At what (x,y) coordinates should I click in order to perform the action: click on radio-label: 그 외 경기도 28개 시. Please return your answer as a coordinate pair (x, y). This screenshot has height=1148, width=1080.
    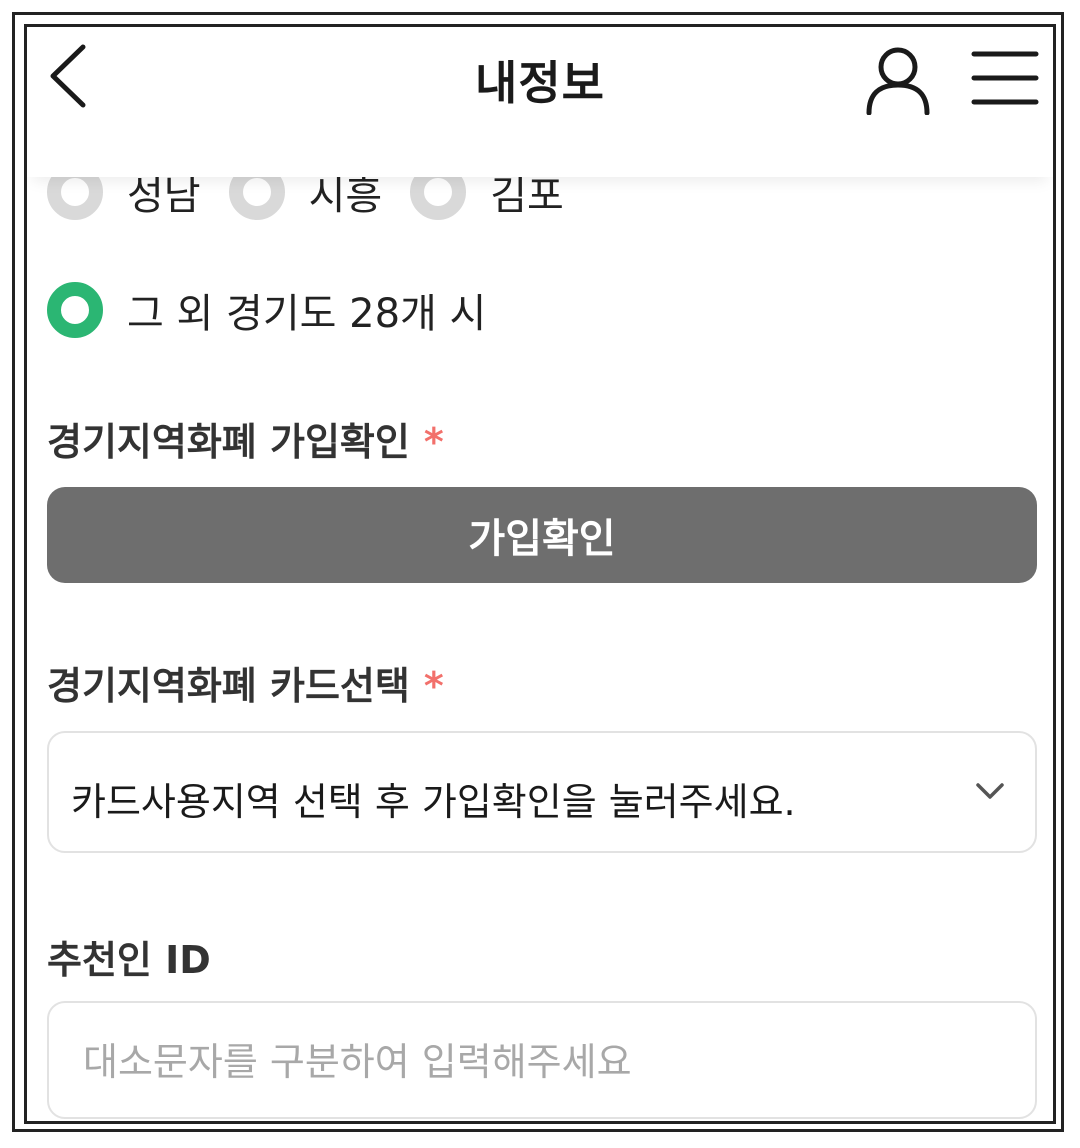
    Looking at the image, I should click on (307, 314).